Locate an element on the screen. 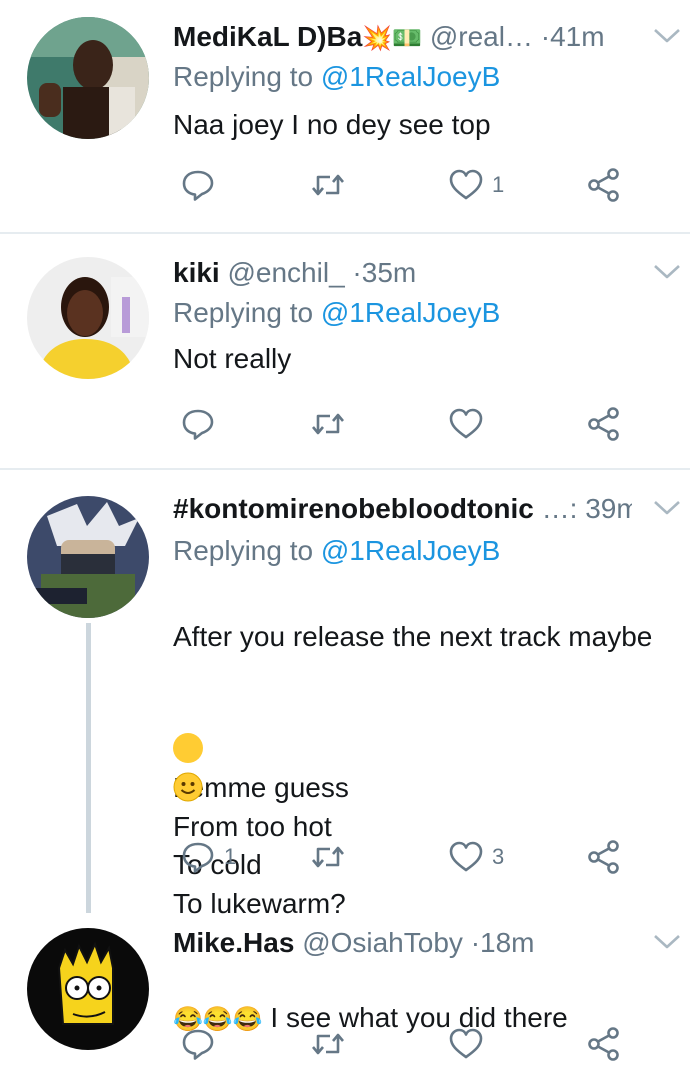 The width and height of the screenshot is (690, 1075). action-bar: 1 3 is located at coordinates (345, 857).